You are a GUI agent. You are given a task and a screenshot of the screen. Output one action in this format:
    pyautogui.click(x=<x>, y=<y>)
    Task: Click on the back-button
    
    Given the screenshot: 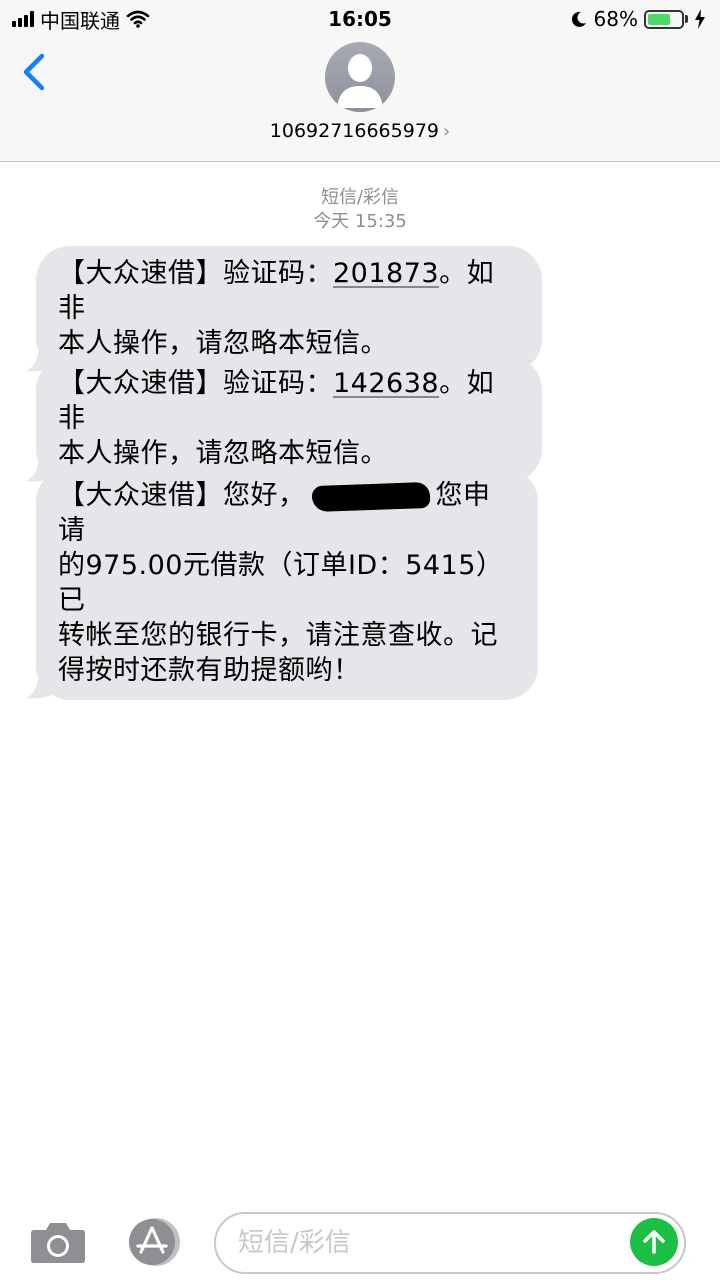 What is the action you would take?
    pyautogui.click(x=36, y=72)
    